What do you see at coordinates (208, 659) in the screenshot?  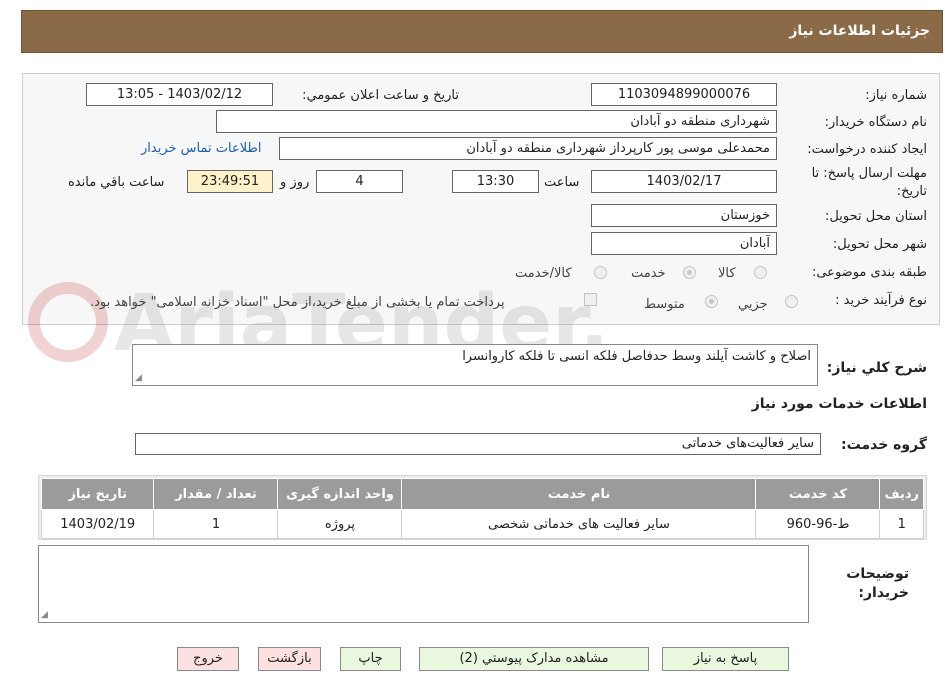 I see `exit-button: خروج` at bounding box center [208, 659].